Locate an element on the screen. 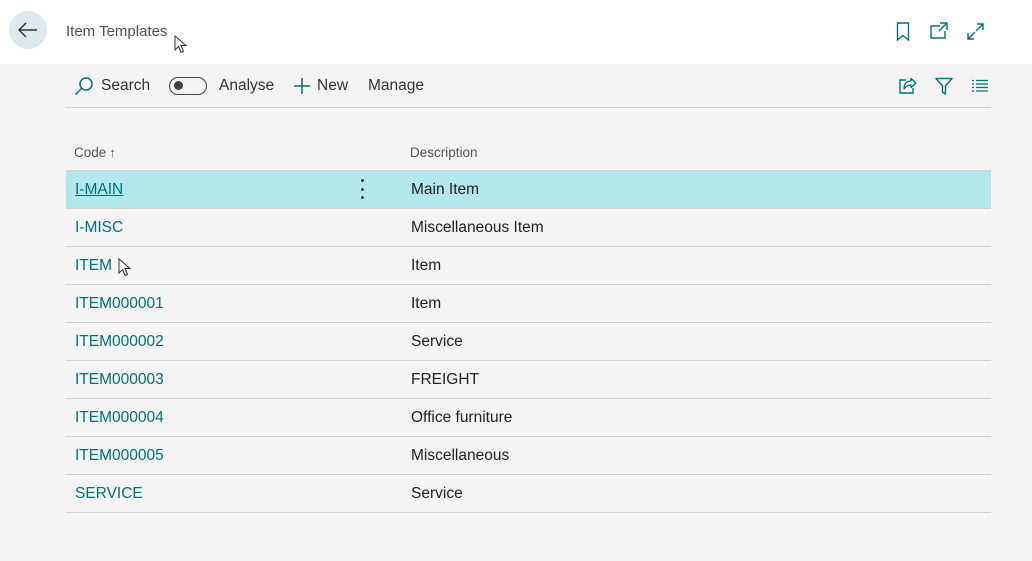  sort-ascending-icon: ↑ is located at coordinates (112, 152).